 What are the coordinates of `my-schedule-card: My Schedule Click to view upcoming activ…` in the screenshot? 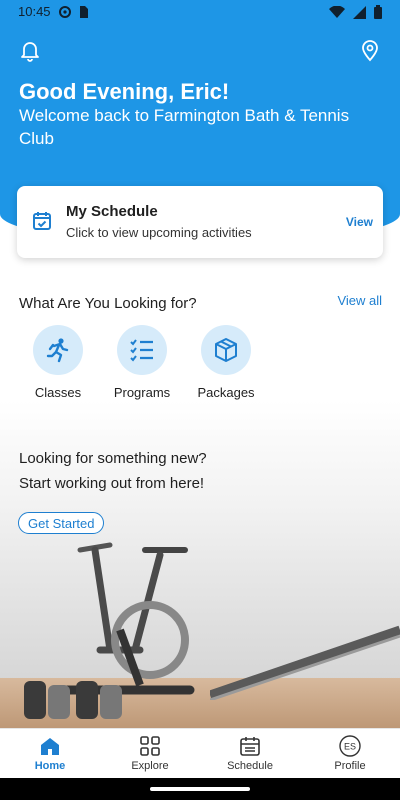 It's located at (200, 222).